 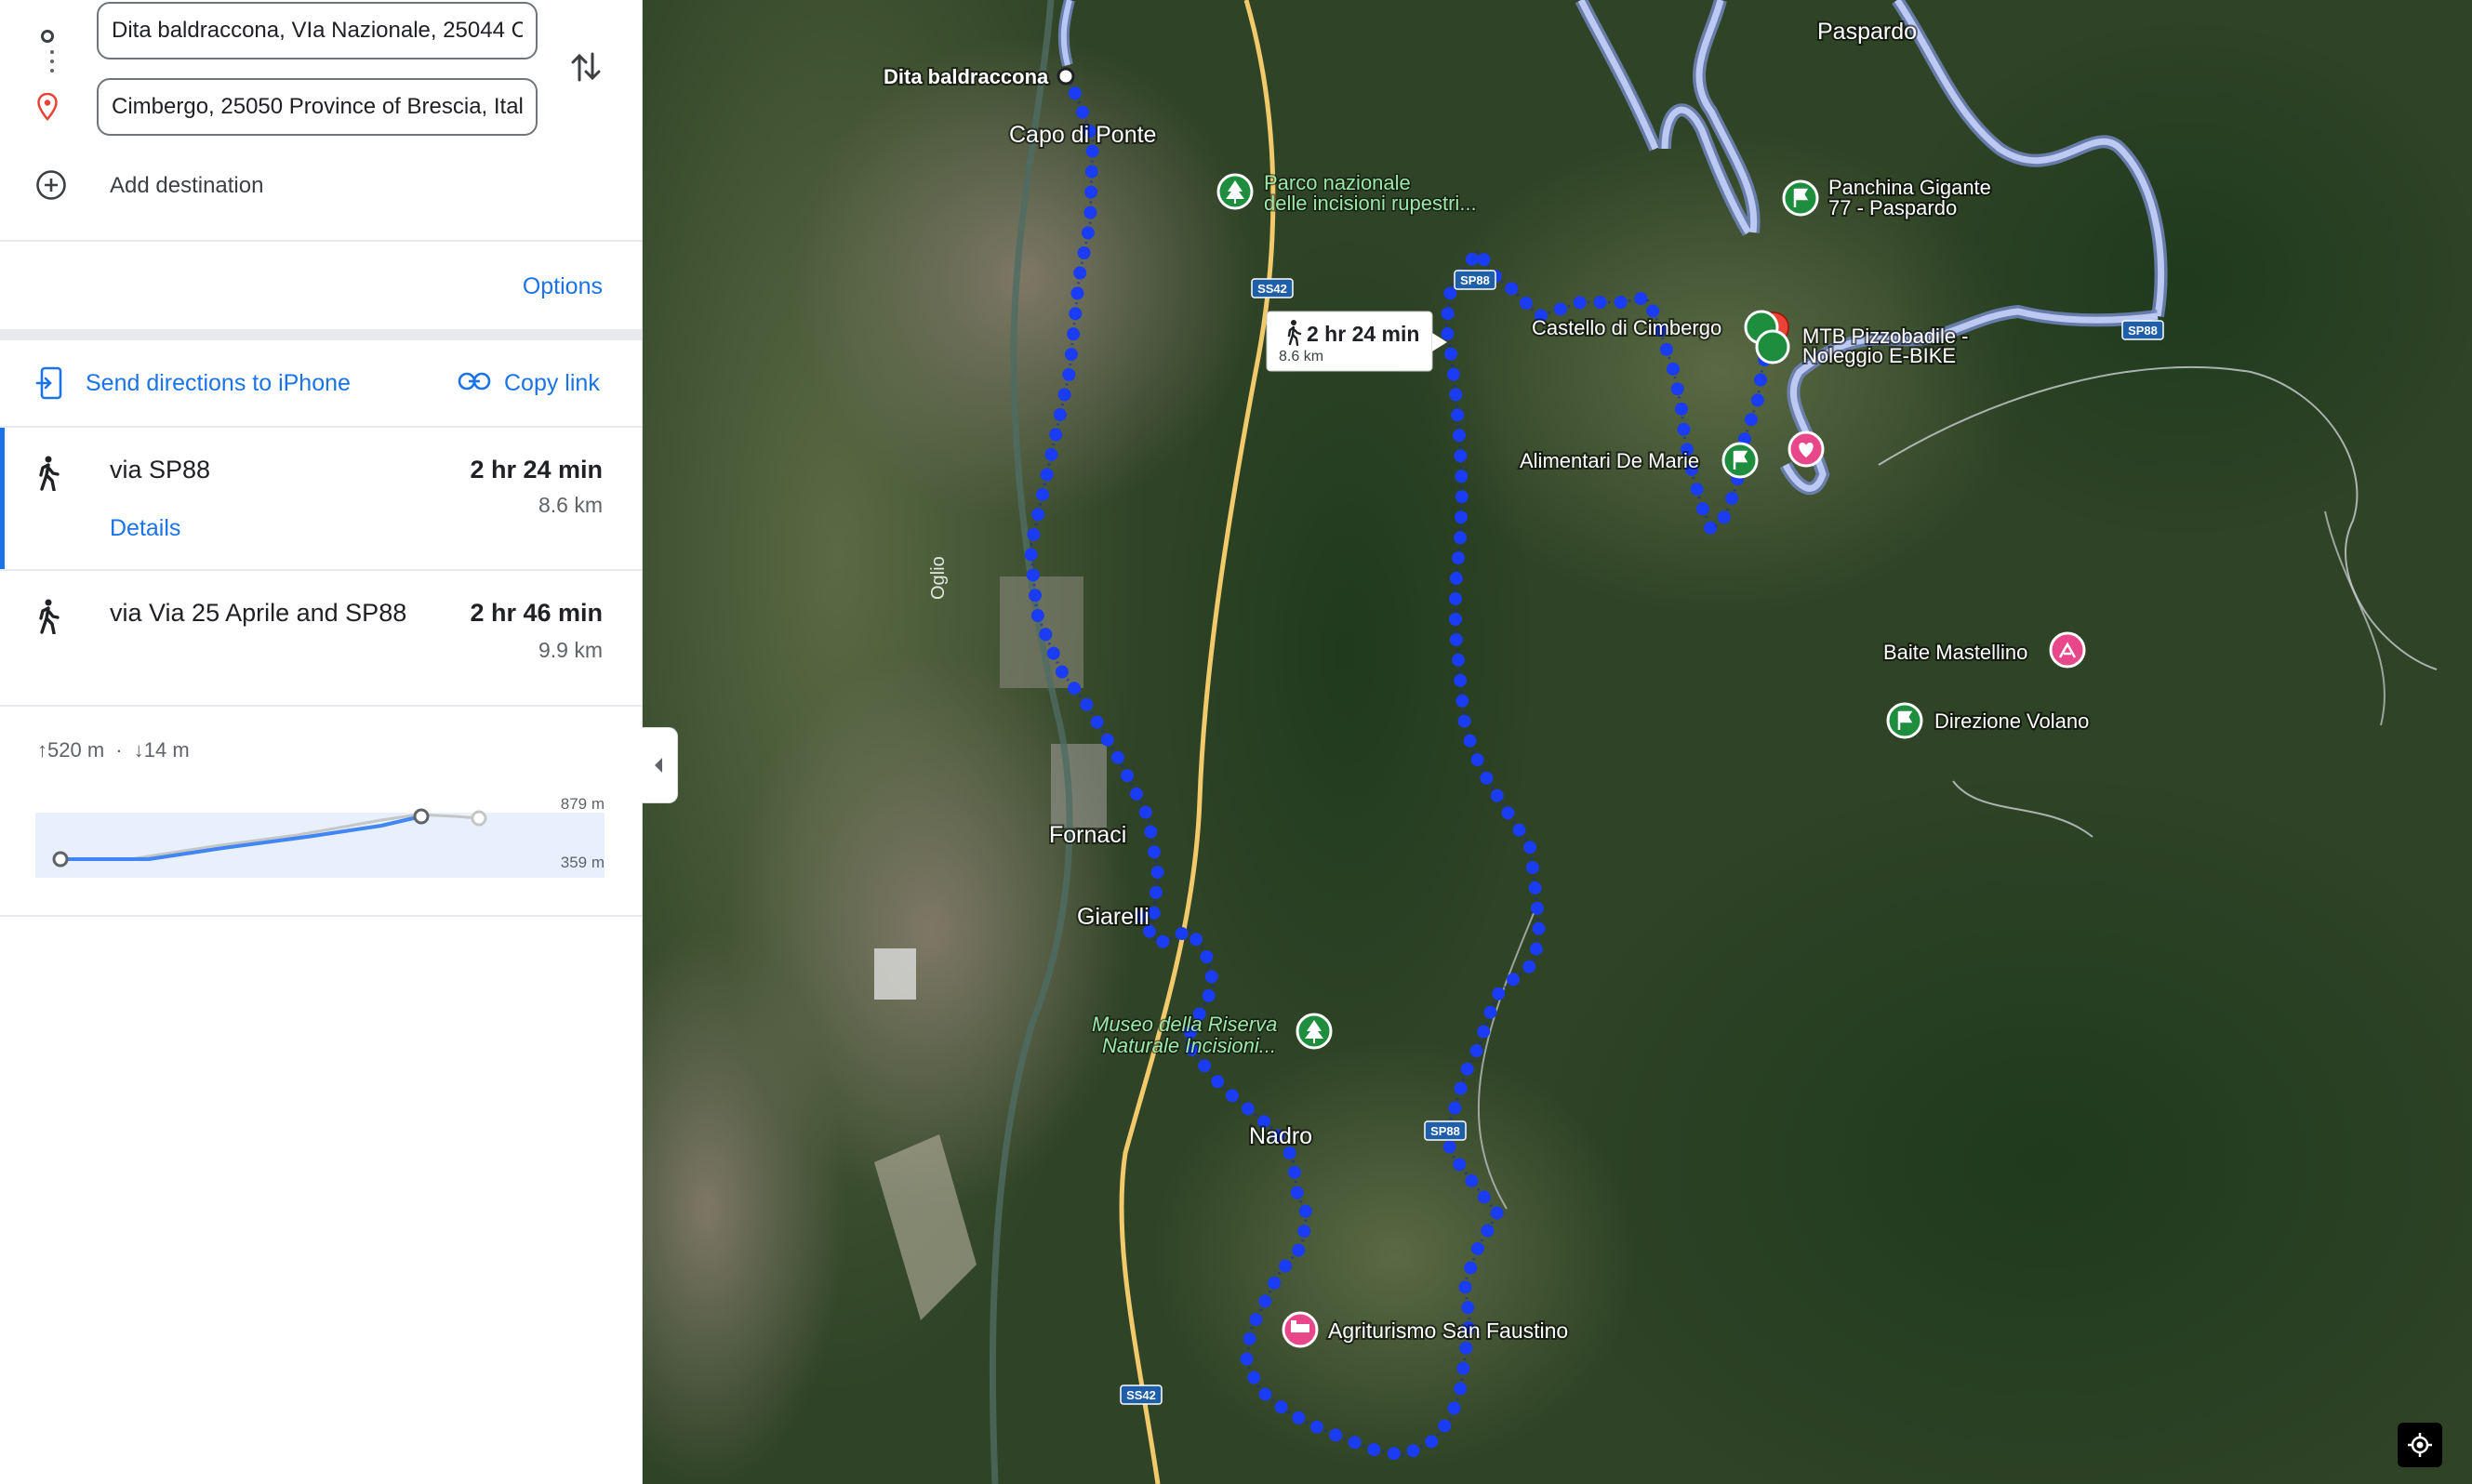 What do you see at coordinates (475, 381) in the screenshot?
I see `link-icon` at bounding box center [475, 381].